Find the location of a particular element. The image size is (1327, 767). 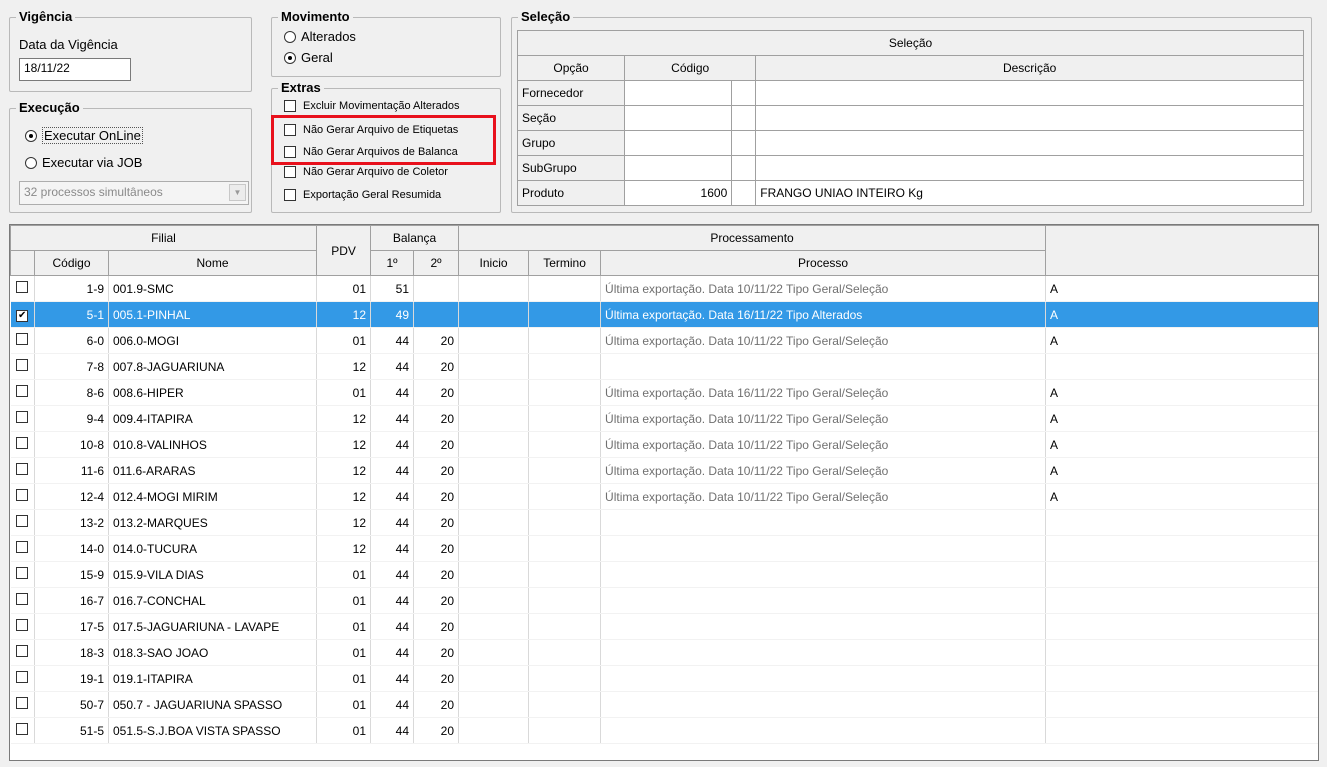

cell-nome: 013.2-MARQUES is located at coordinates (213, 522).